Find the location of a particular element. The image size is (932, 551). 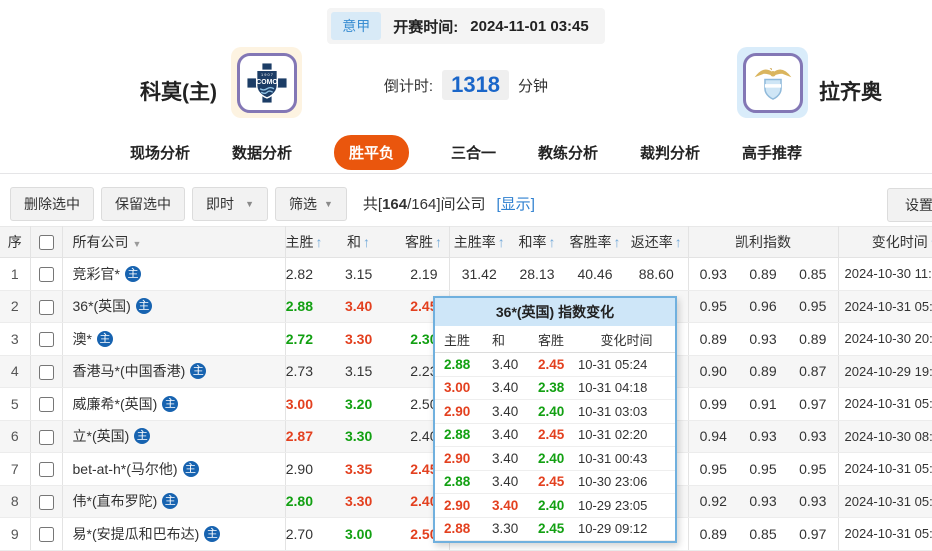

tab-three-in-one: 三合一 is located at coordinates (473, 152).